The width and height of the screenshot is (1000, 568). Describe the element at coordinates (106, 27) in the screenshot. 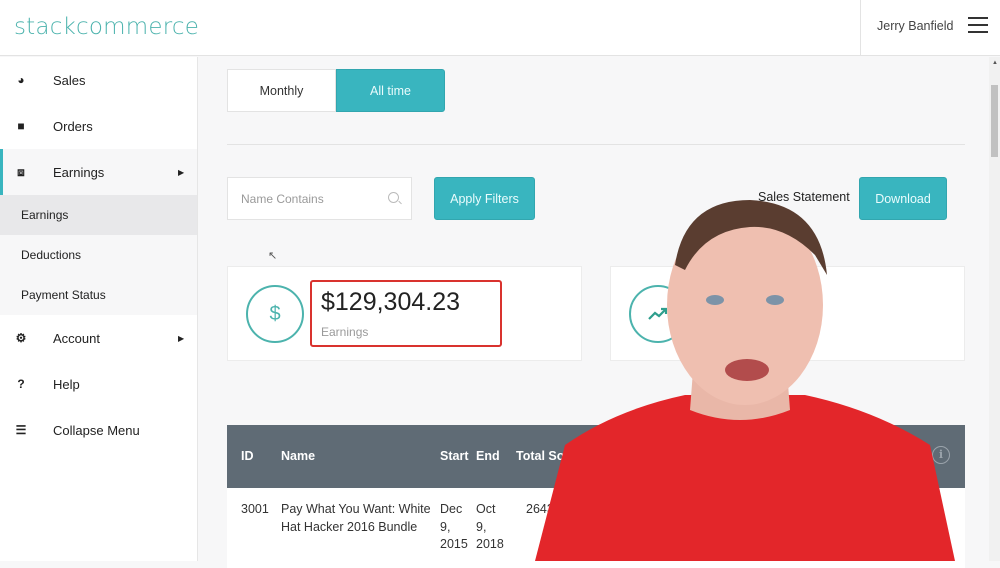

I see `logo: stackcommerce` at that location.